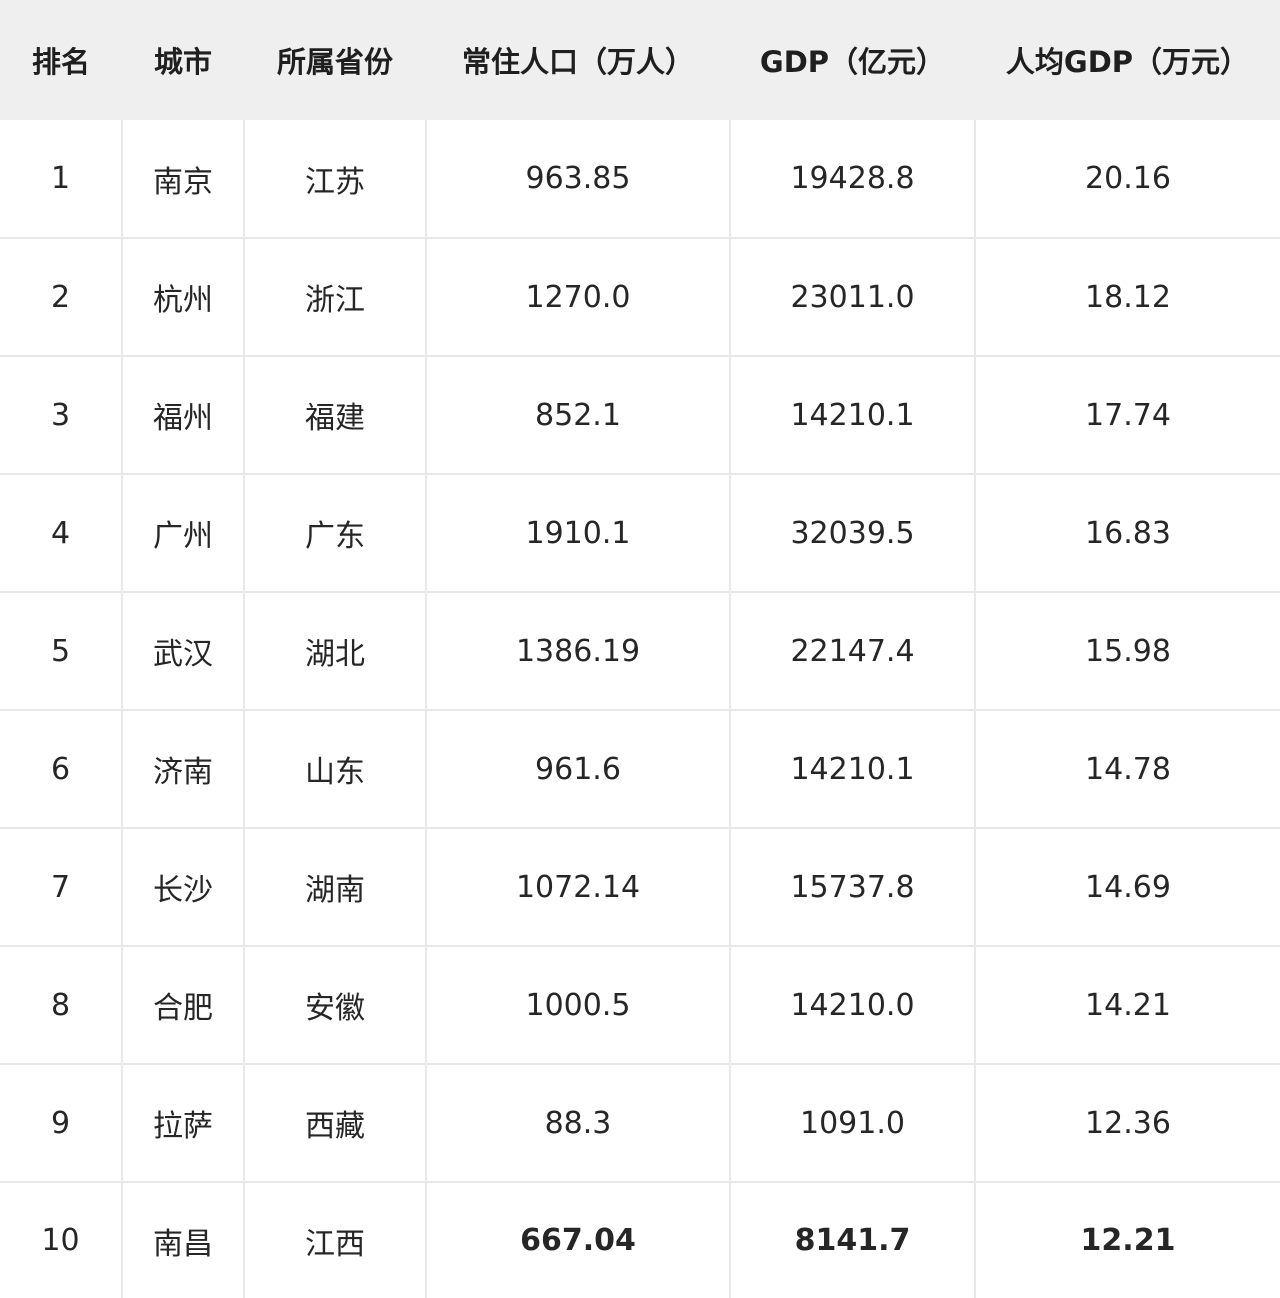 This screenshot has width=1280, height=1298. What do you see at coordinates (183, 1240) in the screenshot?
I see `cell-city: 南昌` at bounding box center [183, 1240].